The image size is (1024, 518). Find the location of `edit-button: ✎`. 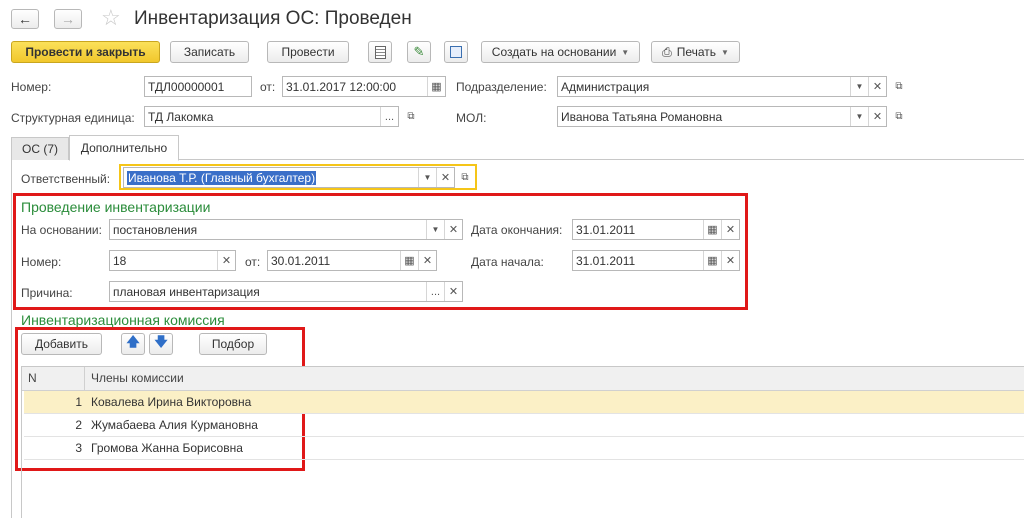

edit-button: ✎ is located at coordinates (419, 52).